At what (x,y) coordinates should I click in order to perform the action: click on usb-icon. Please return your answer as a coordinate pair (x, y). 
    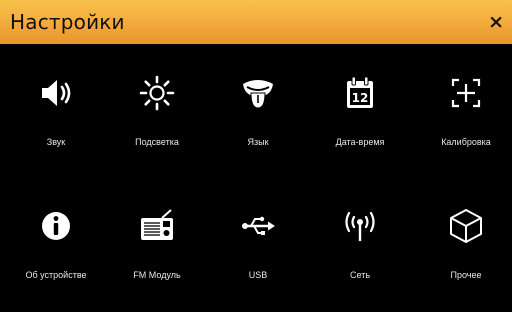
    Looking at the image, I should click on (258, 226).